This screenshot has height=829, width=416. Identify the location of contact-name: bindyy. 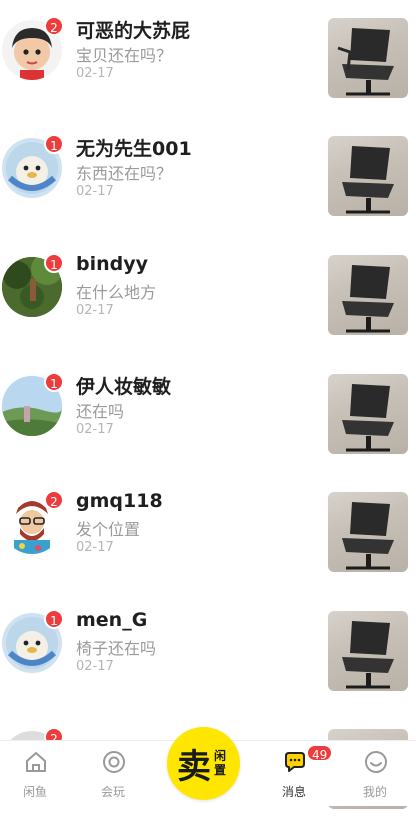
(112, 264).